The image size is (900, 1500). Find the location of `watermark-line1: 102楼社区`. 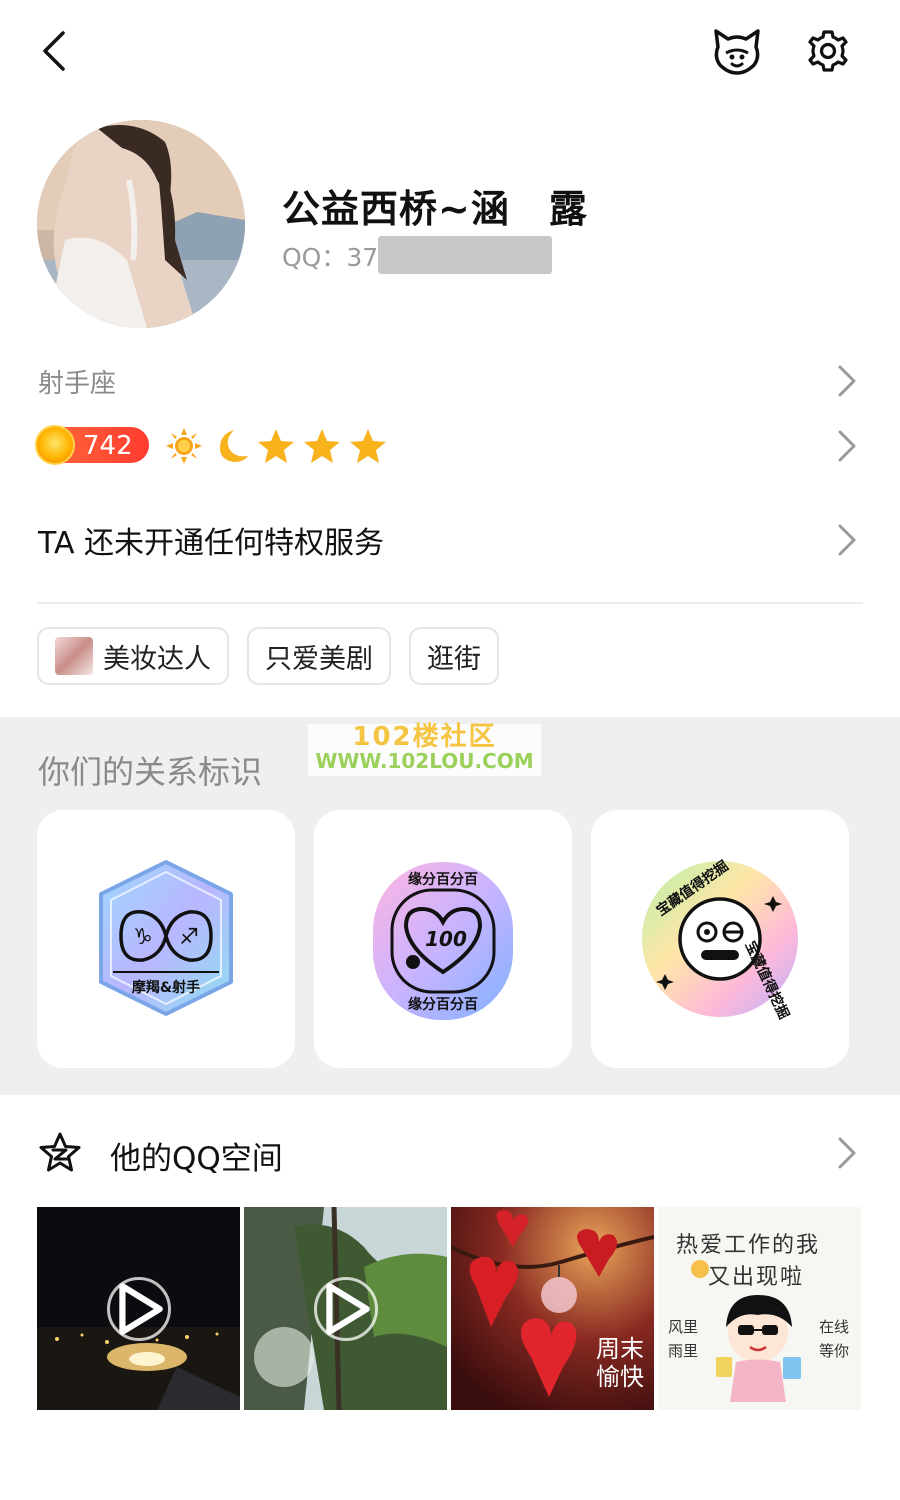

watermark-line1: 102楼社区 is located at coordinates (424, 737).